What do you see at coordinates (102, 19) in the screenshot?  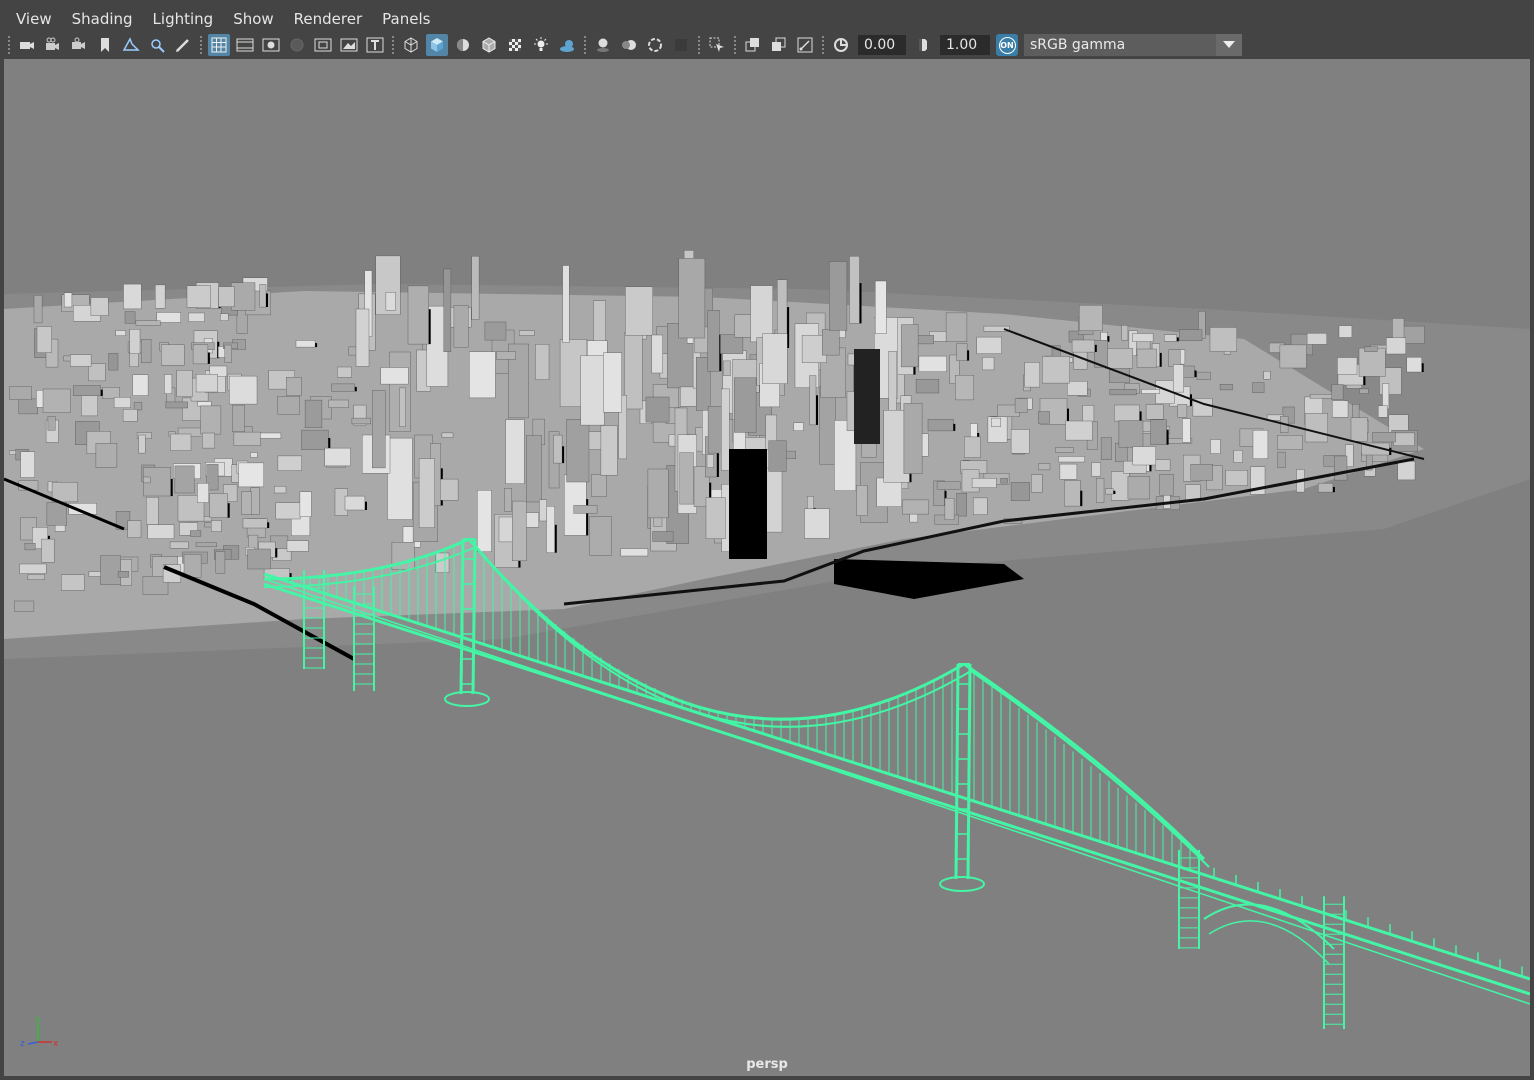 I see `menu-shading: Shading` at bounding box center [102, 19].